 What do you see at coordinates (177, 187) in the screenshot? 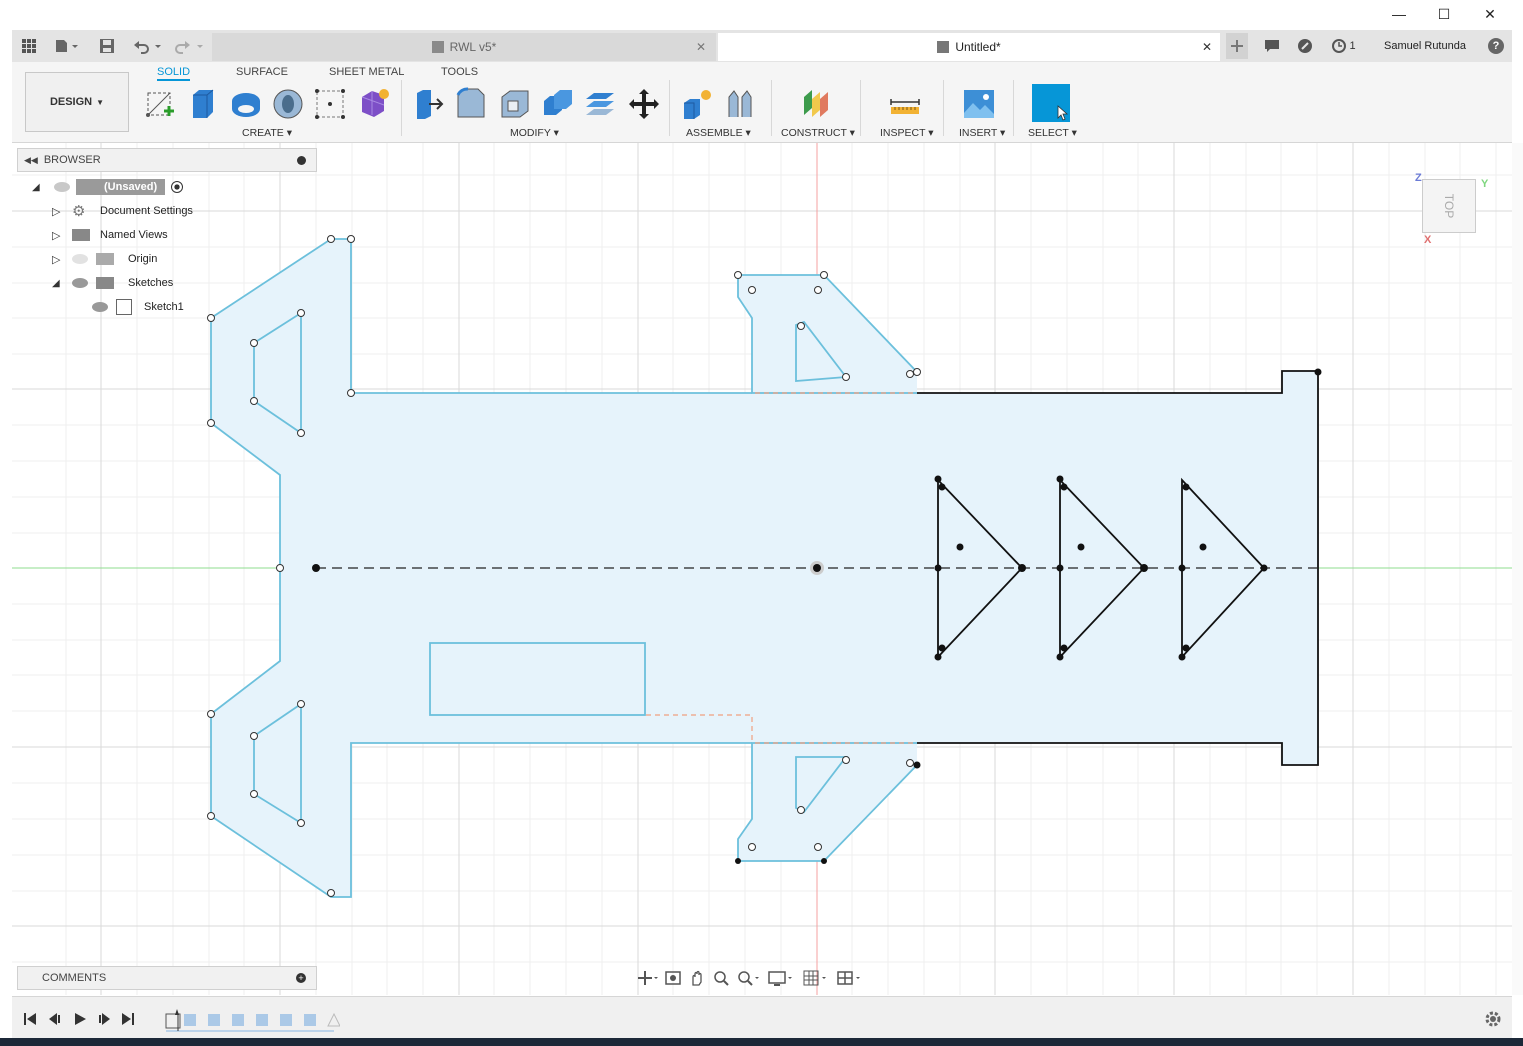
I see `activate-radio-icon` at bounding box center [177, 187].